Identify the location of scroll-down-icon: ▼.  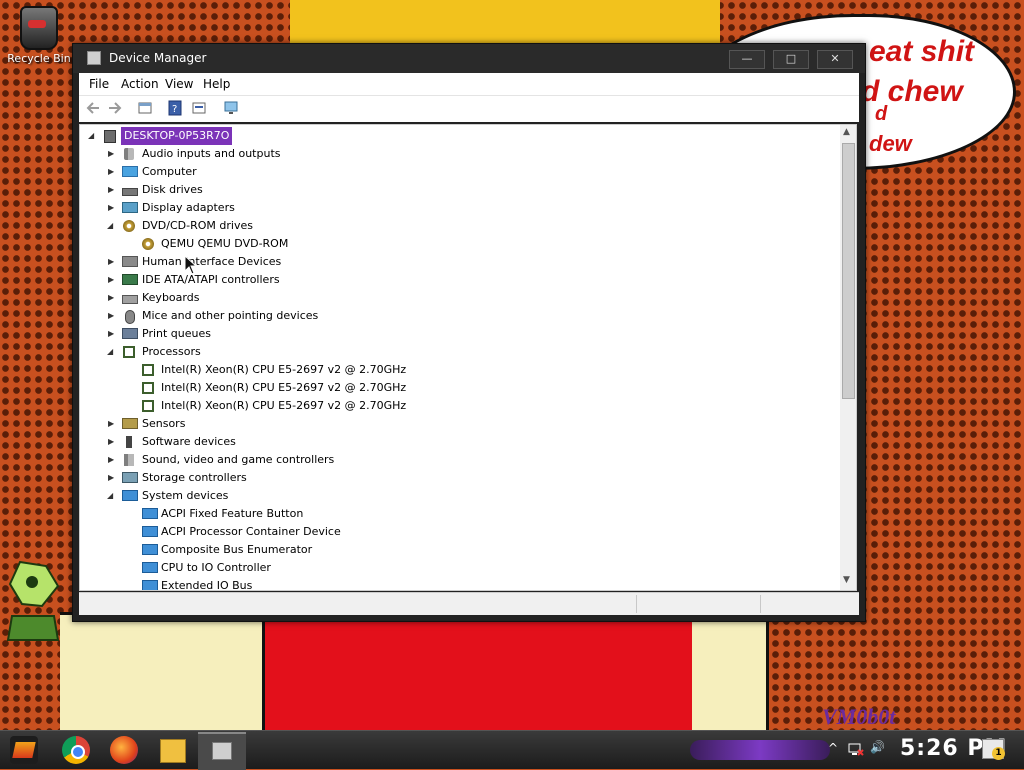
(846, 580).